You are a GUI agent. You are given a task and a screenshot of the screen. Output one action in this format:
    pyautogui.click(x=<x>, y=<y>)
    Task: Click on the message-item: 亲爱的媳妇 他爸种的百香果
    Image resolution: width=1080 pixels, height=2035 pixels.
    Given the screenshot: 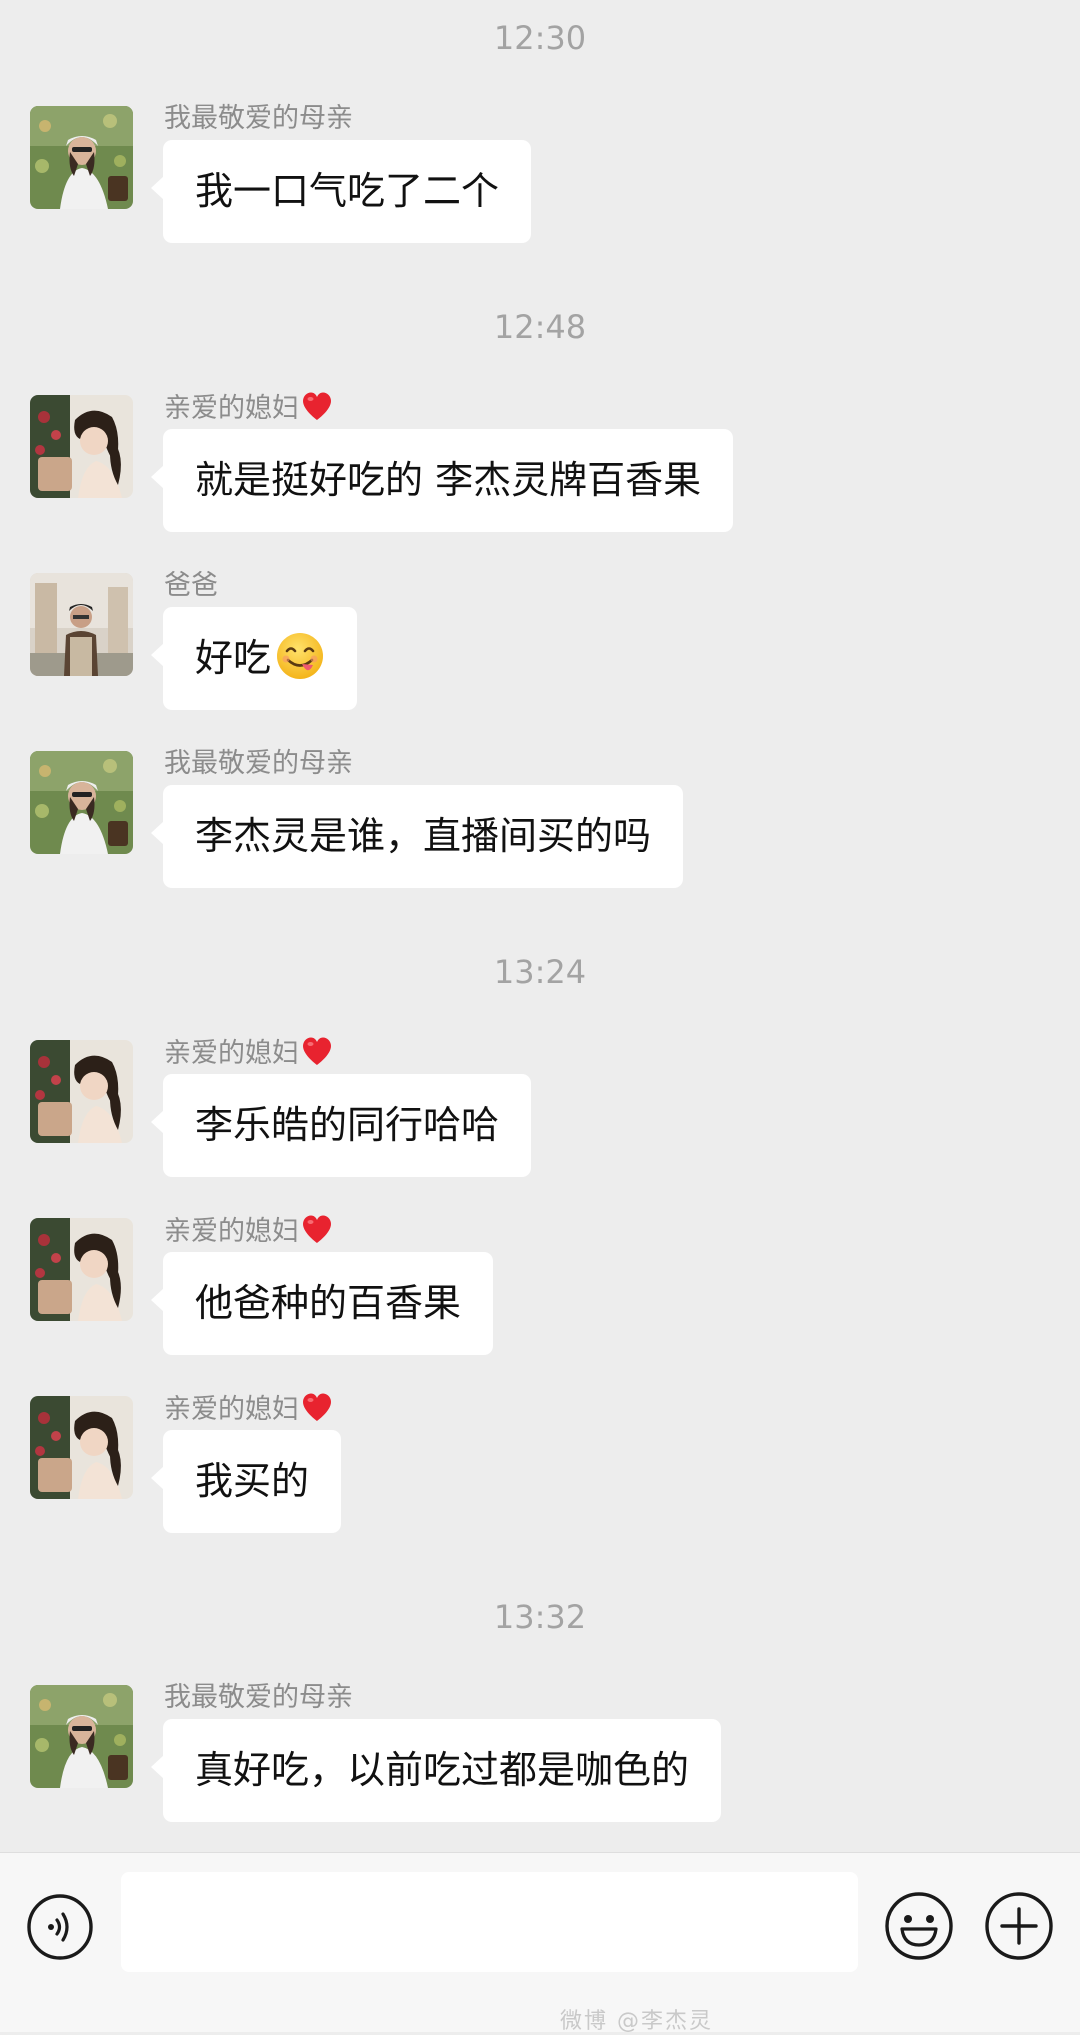 What is the action you would take?
    pyautogui.click(x=540, y=1293)
    